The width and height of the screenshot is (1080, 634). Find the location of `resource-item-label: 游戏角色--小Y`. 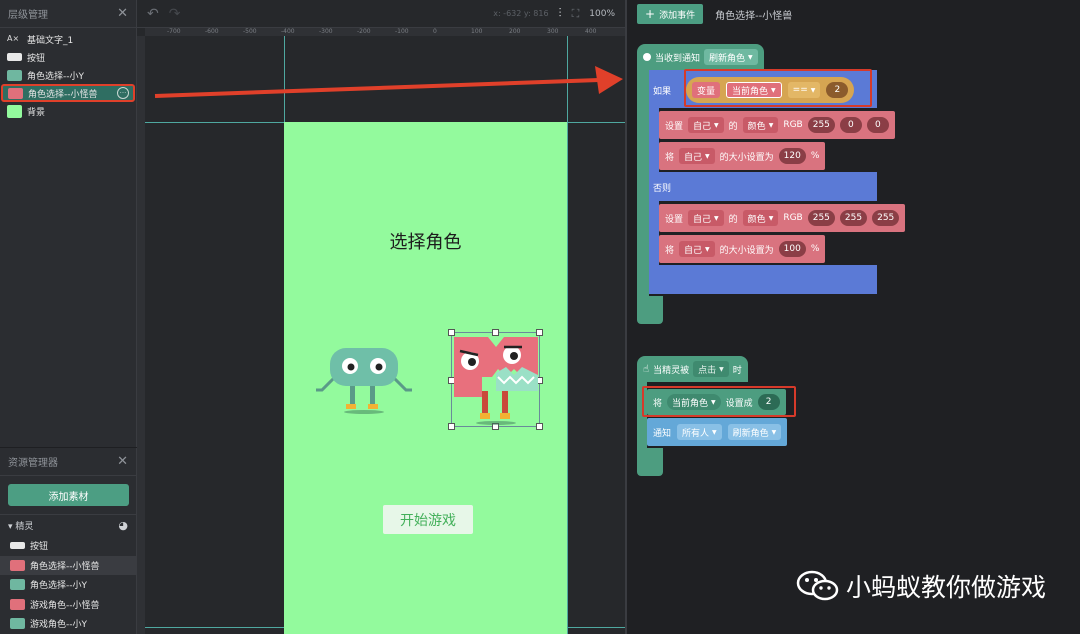

resource-item-label: 游戏角色--小Y is located at coordinates (58, 625).